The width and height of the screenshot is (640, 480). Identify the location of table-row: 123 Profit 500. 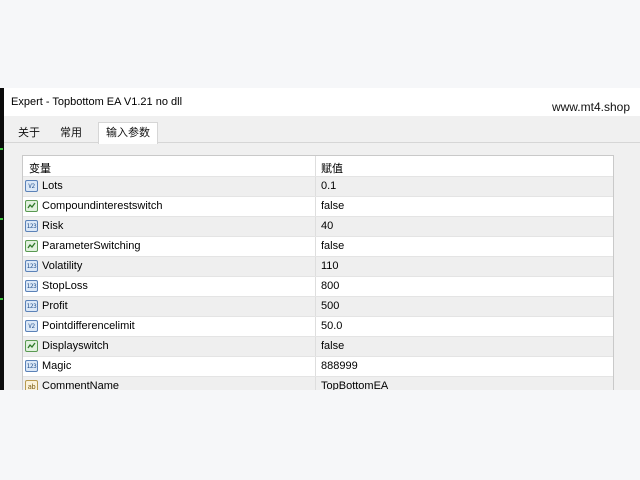
(318, 307).